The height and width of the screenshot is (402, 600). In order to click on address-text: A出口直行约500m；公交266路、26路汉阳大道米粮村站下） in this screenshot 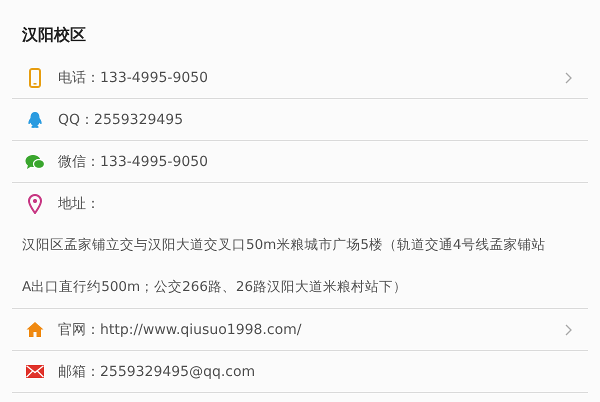, I will do `click(214, 287)`.